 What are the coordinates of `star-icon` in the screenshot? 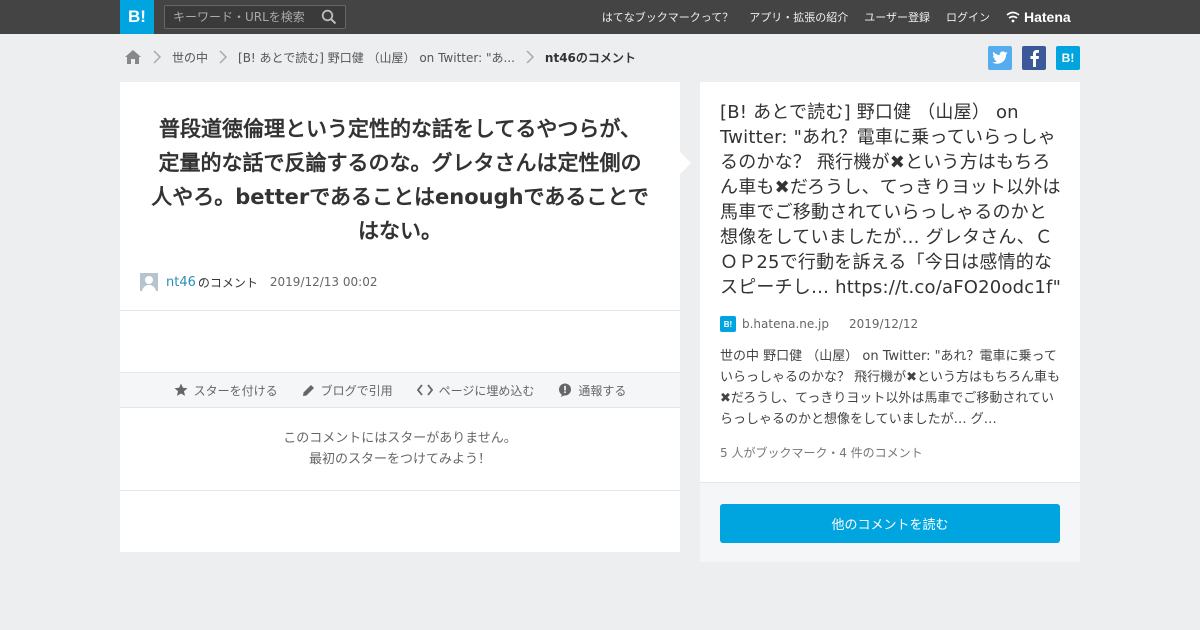 It's located at (181, 389).